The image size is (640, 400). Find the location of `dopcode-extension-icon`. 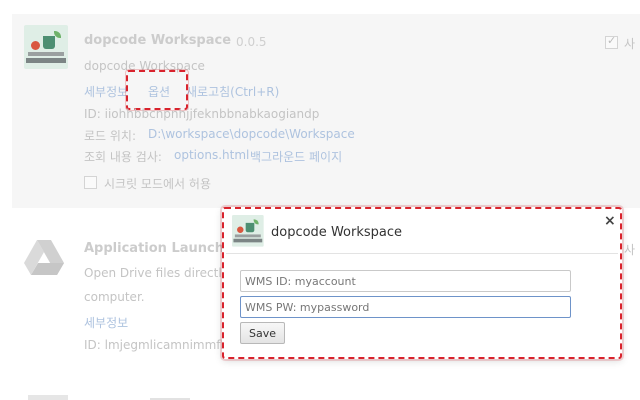

dopcode-extension-icon is located at coordinates (46, 47).